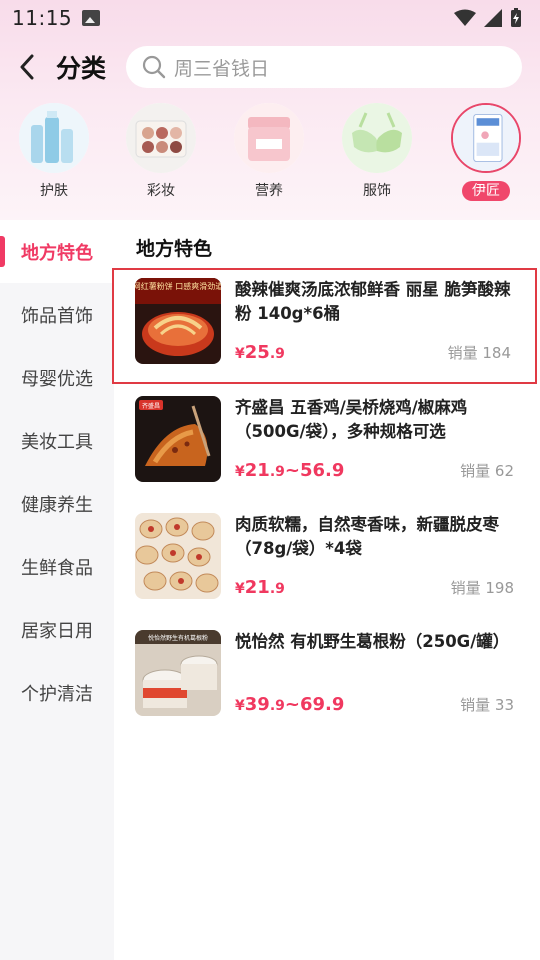 This screenshot has height=960, width=540. Describe the element at coordinates (57, 629) in the screenshot. I see `sidebar-item-household: 居家日用` at that location.